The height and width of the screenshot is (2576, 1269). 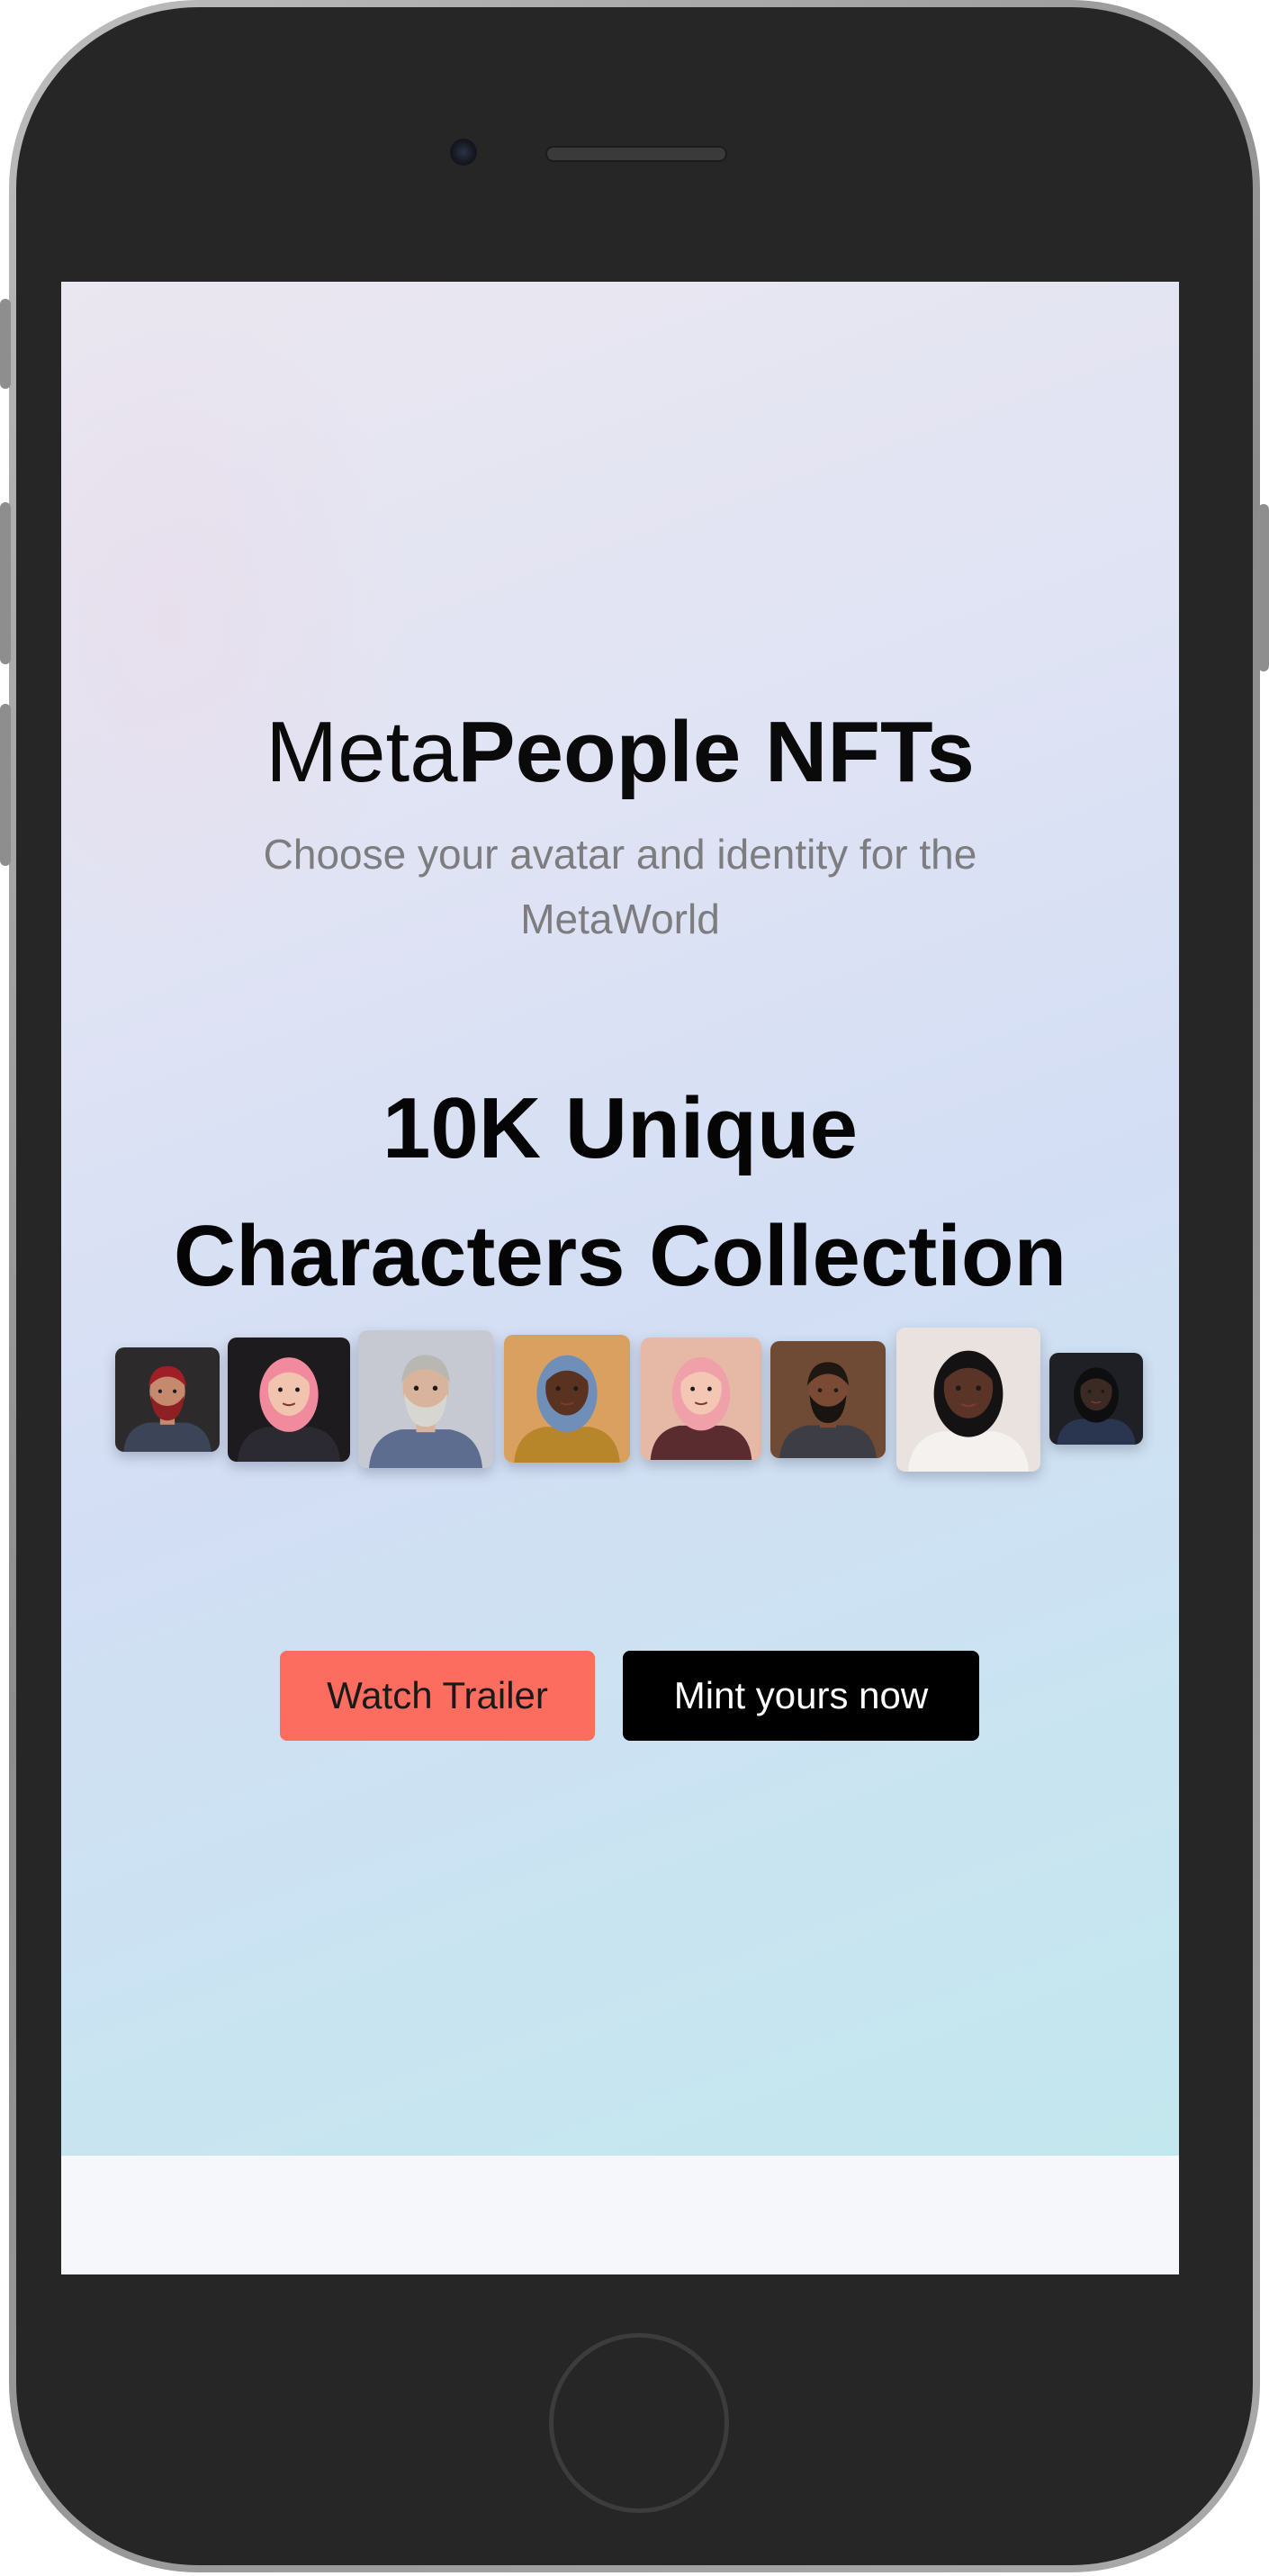 I want to click on avatar-thumbnail-red-hair-bearded-man, so click(x=167, y=1399).